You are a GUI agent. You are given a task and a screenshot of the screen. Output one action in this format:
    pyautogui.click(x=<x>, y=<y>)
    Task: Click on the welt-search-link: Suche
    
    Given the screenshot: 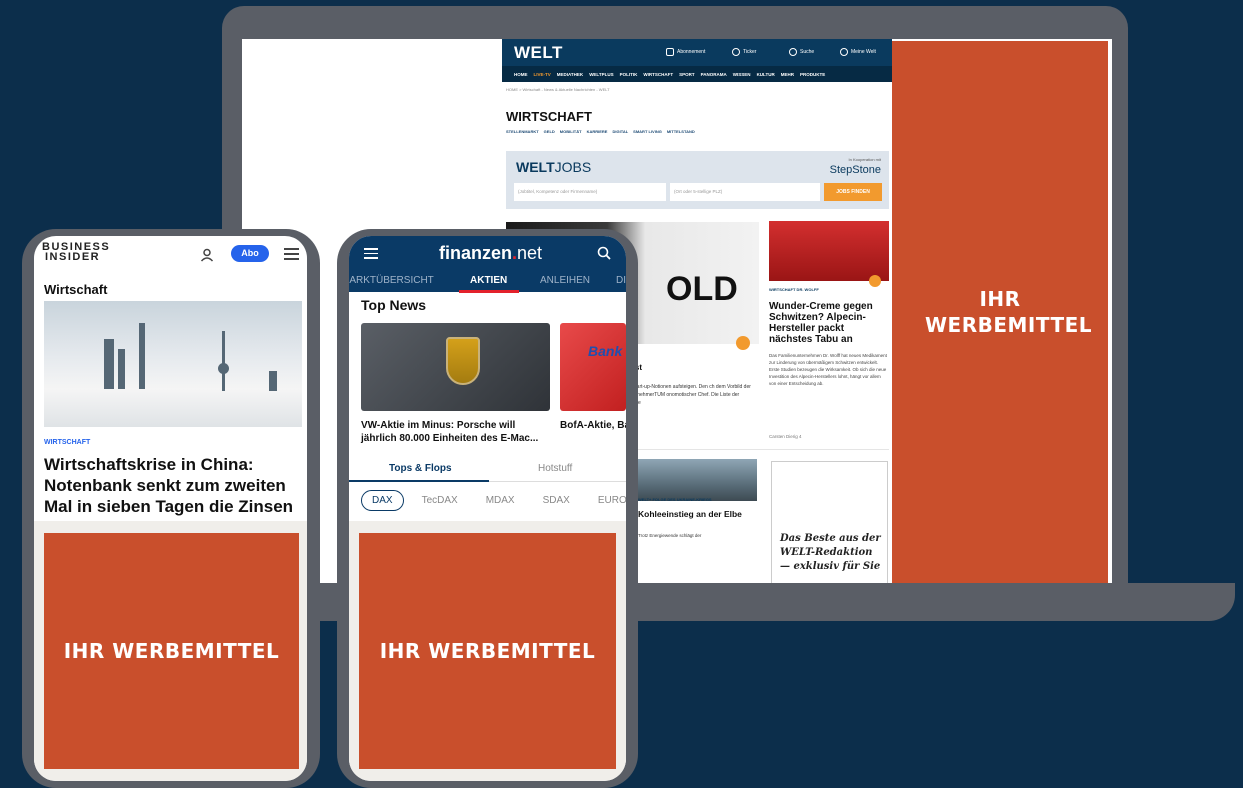 What is the action you would take?
    pyautogui.click(x=801, y=52)
    